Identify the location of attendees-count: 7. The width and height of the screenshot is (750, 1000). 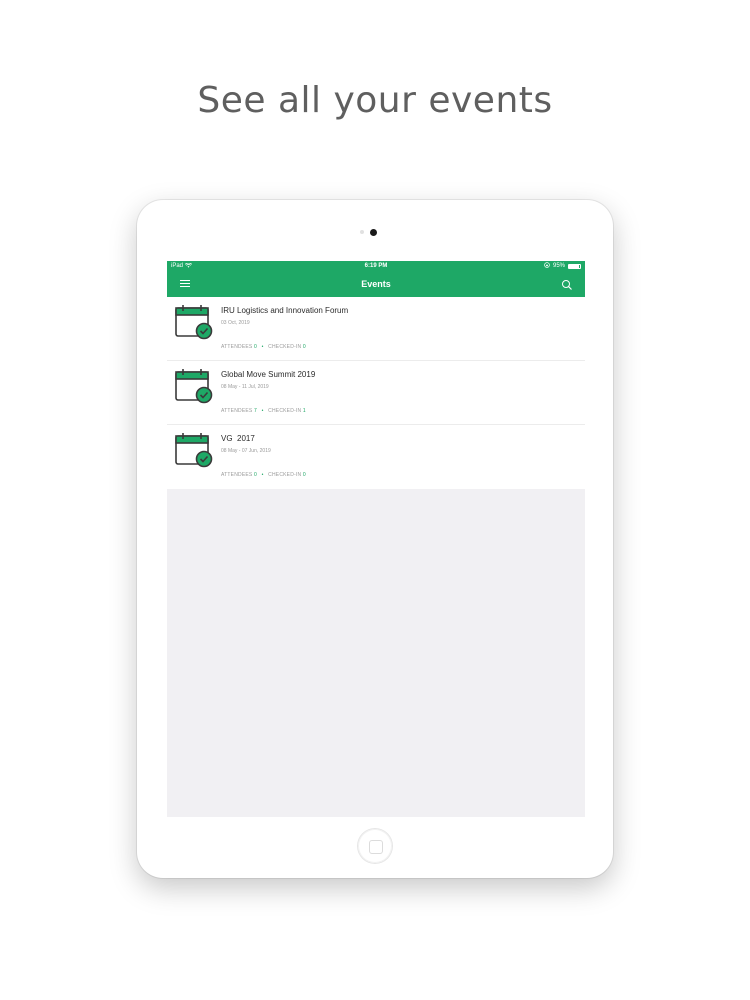
(256, 411).